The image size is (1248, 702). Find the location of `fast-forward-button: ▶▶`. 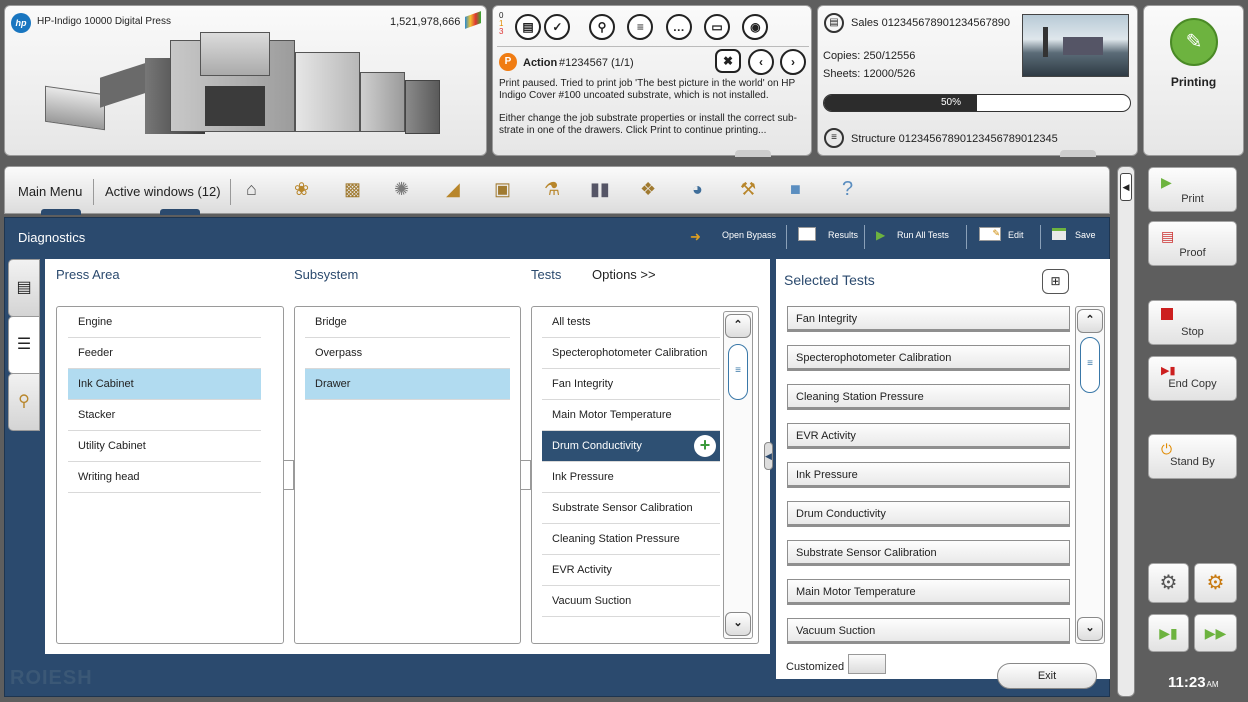

fast-forward-button: ▶▶ is located at coordinates (1215, 633).